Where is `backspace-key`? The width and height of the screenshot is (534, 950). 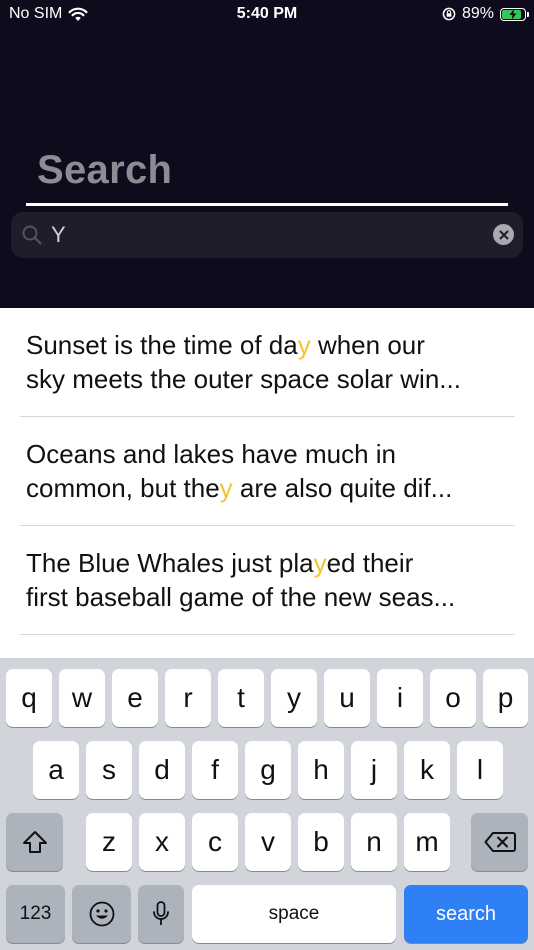 backspace-key is located at coordinates (499, 842).